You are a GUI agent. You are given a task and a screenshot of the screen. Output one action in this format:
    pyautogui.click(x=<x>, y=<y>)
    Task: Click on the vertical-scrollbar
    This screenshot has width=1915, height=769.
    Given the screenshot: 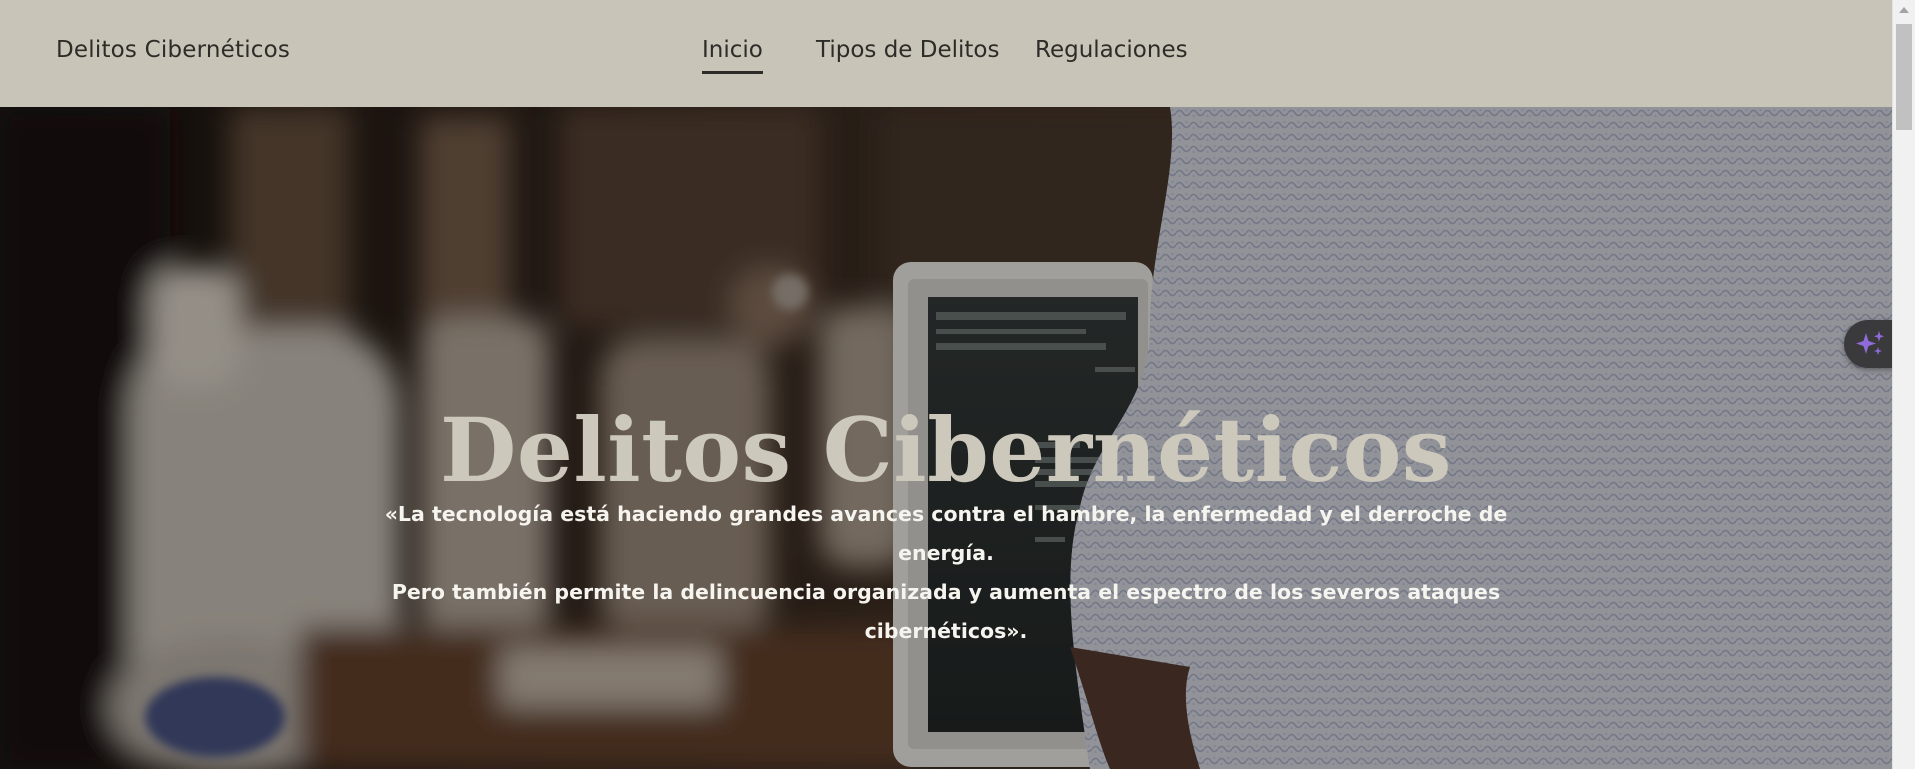 What is the action you would take?
    pyautogui.click(x=1903, y=384)
    